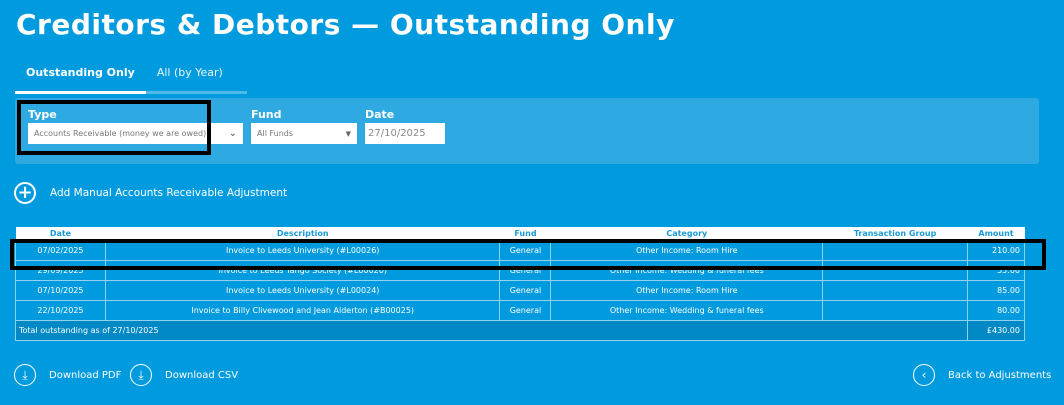  What do you see at coordinates (60, 270) in the screenshot?
I see `cell-date: 29/09/2025` at bounding box center [60, 270].